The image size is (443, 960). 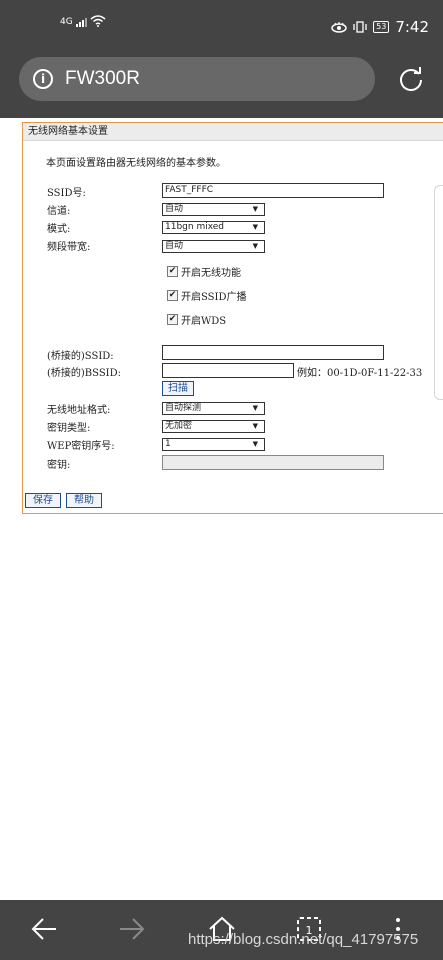 I want to click on back-arrow-icon, so click(x=44, y=929).